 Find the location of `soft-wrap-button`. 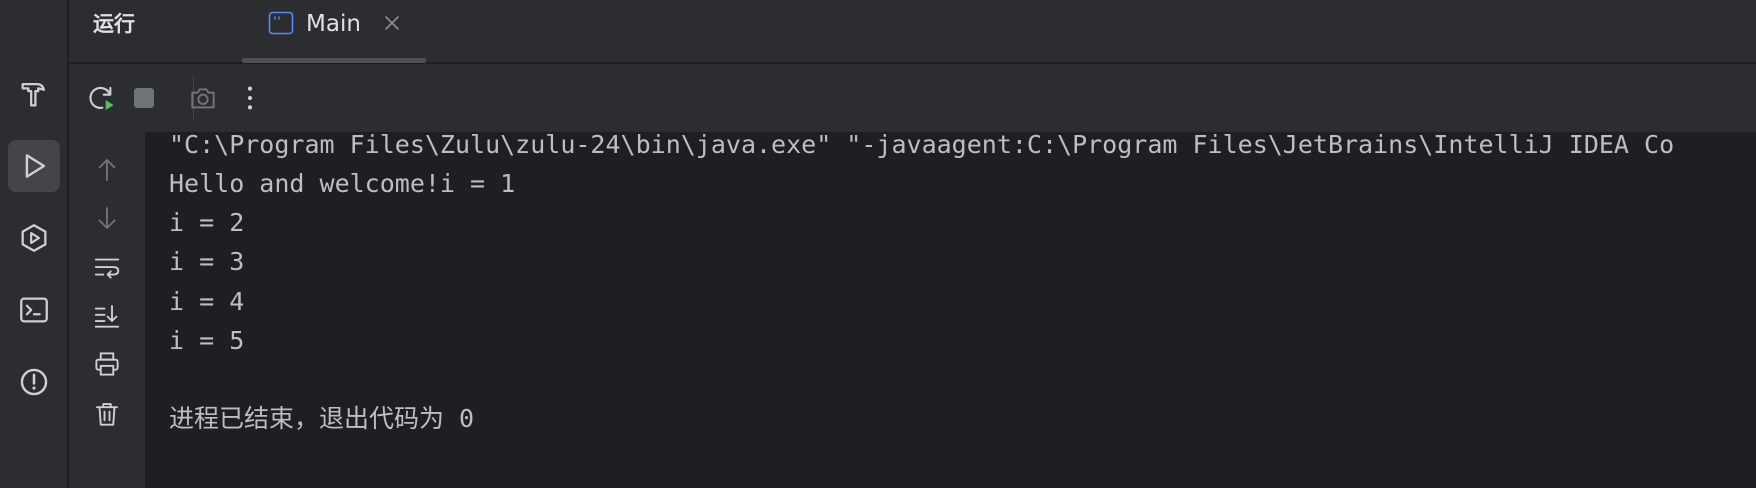

soft-wrap-button is located at coordinates (107, 267).